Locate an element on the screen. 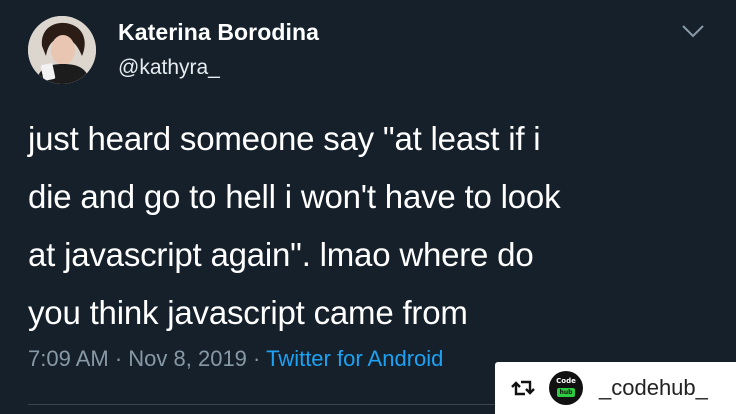 The image size is (736, 414). divider is located at coordinates (268, 404).